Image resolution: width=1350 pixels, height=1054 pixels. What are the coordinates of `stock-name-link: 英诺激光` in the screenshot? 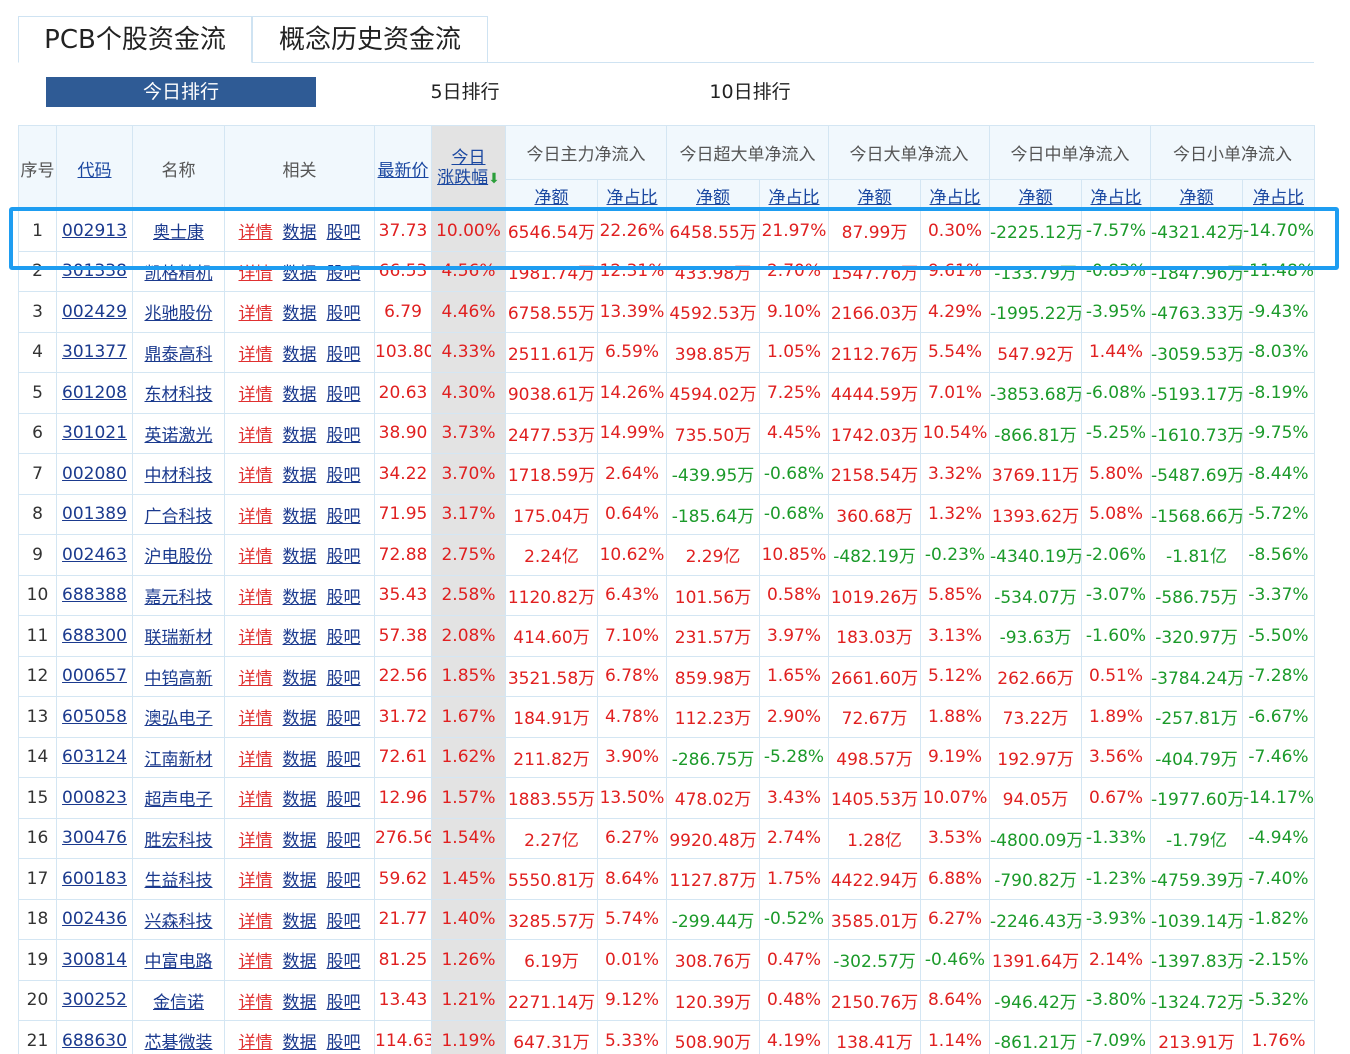 It's located at (179, 436).